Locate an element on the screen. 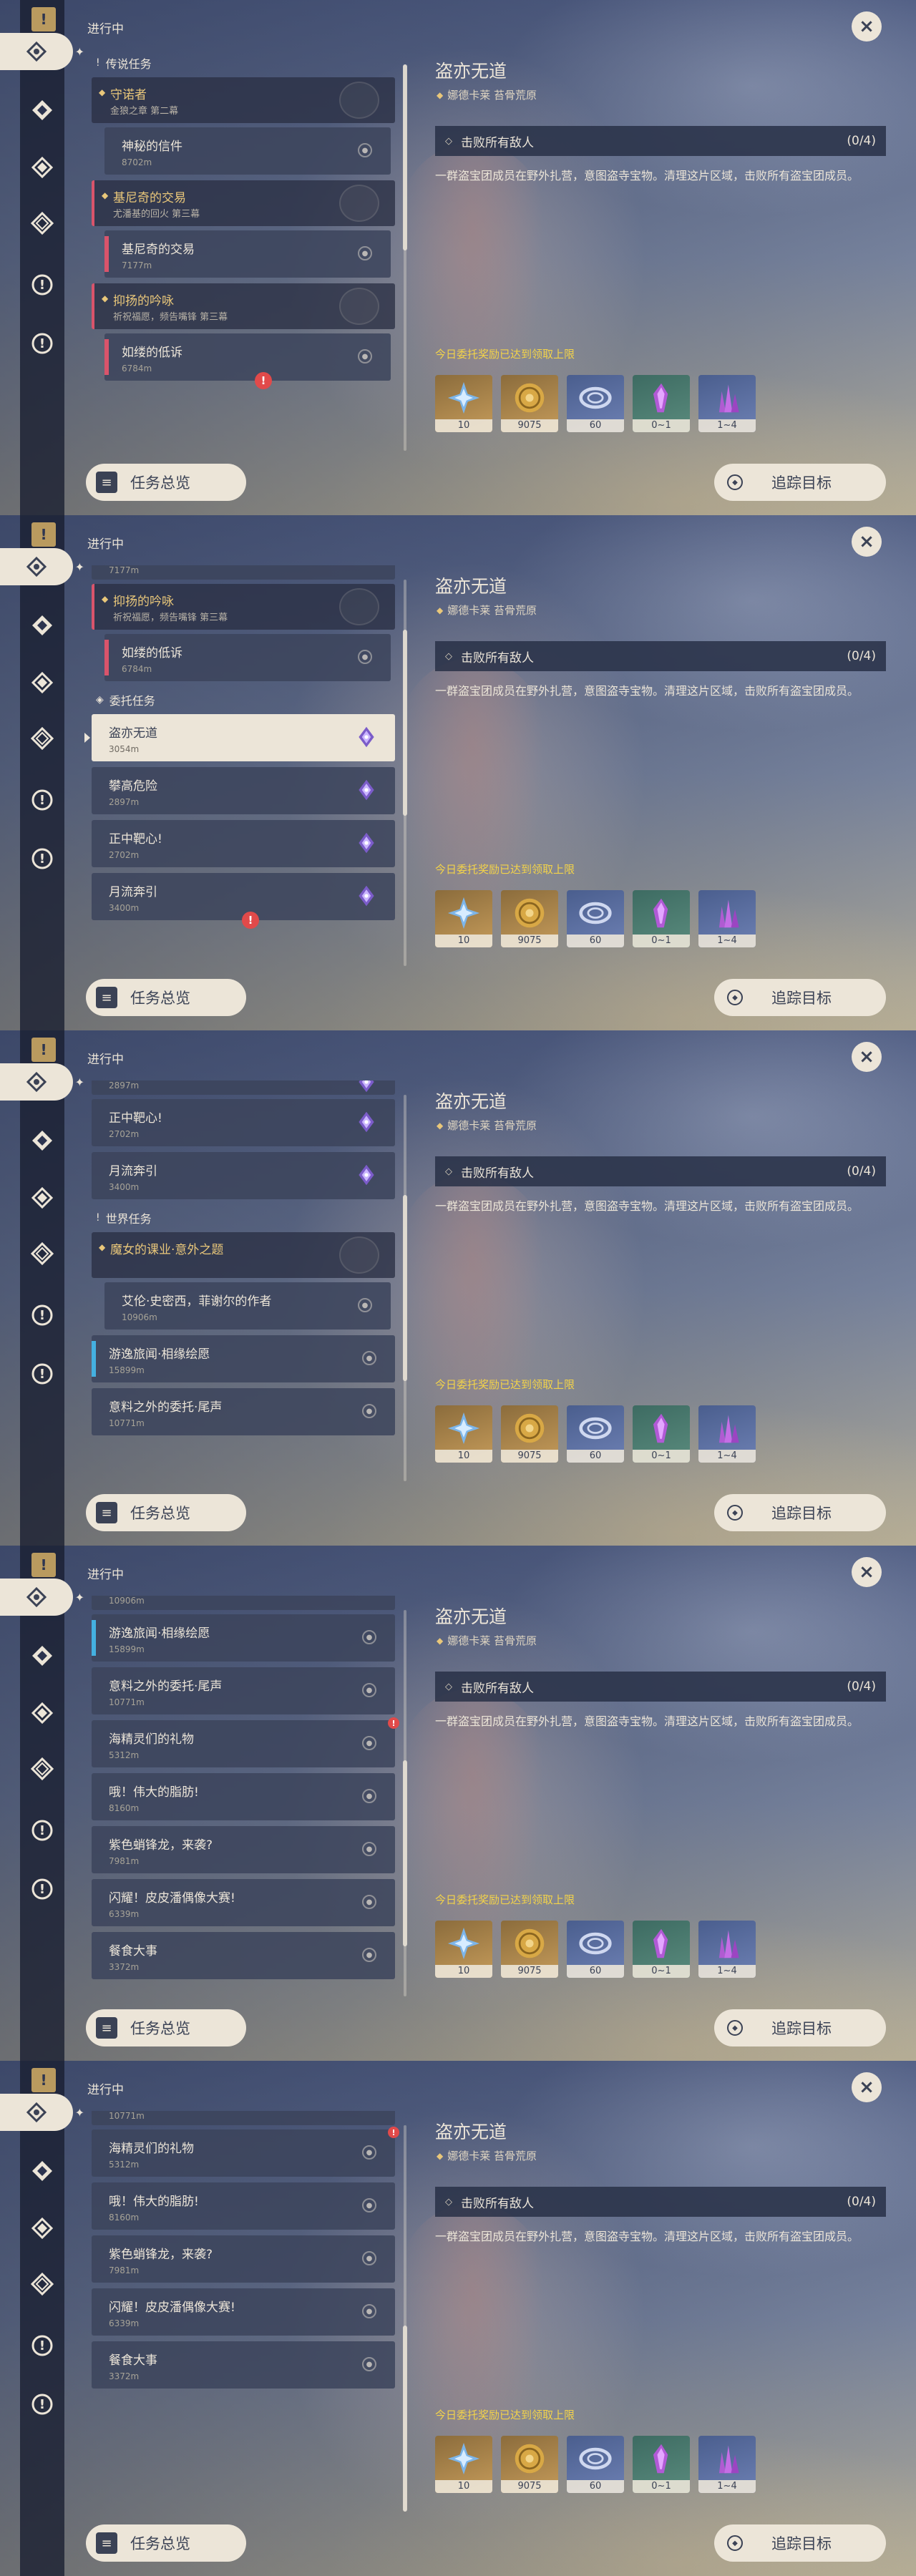 This screenshot has height=2576, width=916. quest-chapter: ◆ 魔女的课业·意外之题 is located at coordinates (243, 1255).